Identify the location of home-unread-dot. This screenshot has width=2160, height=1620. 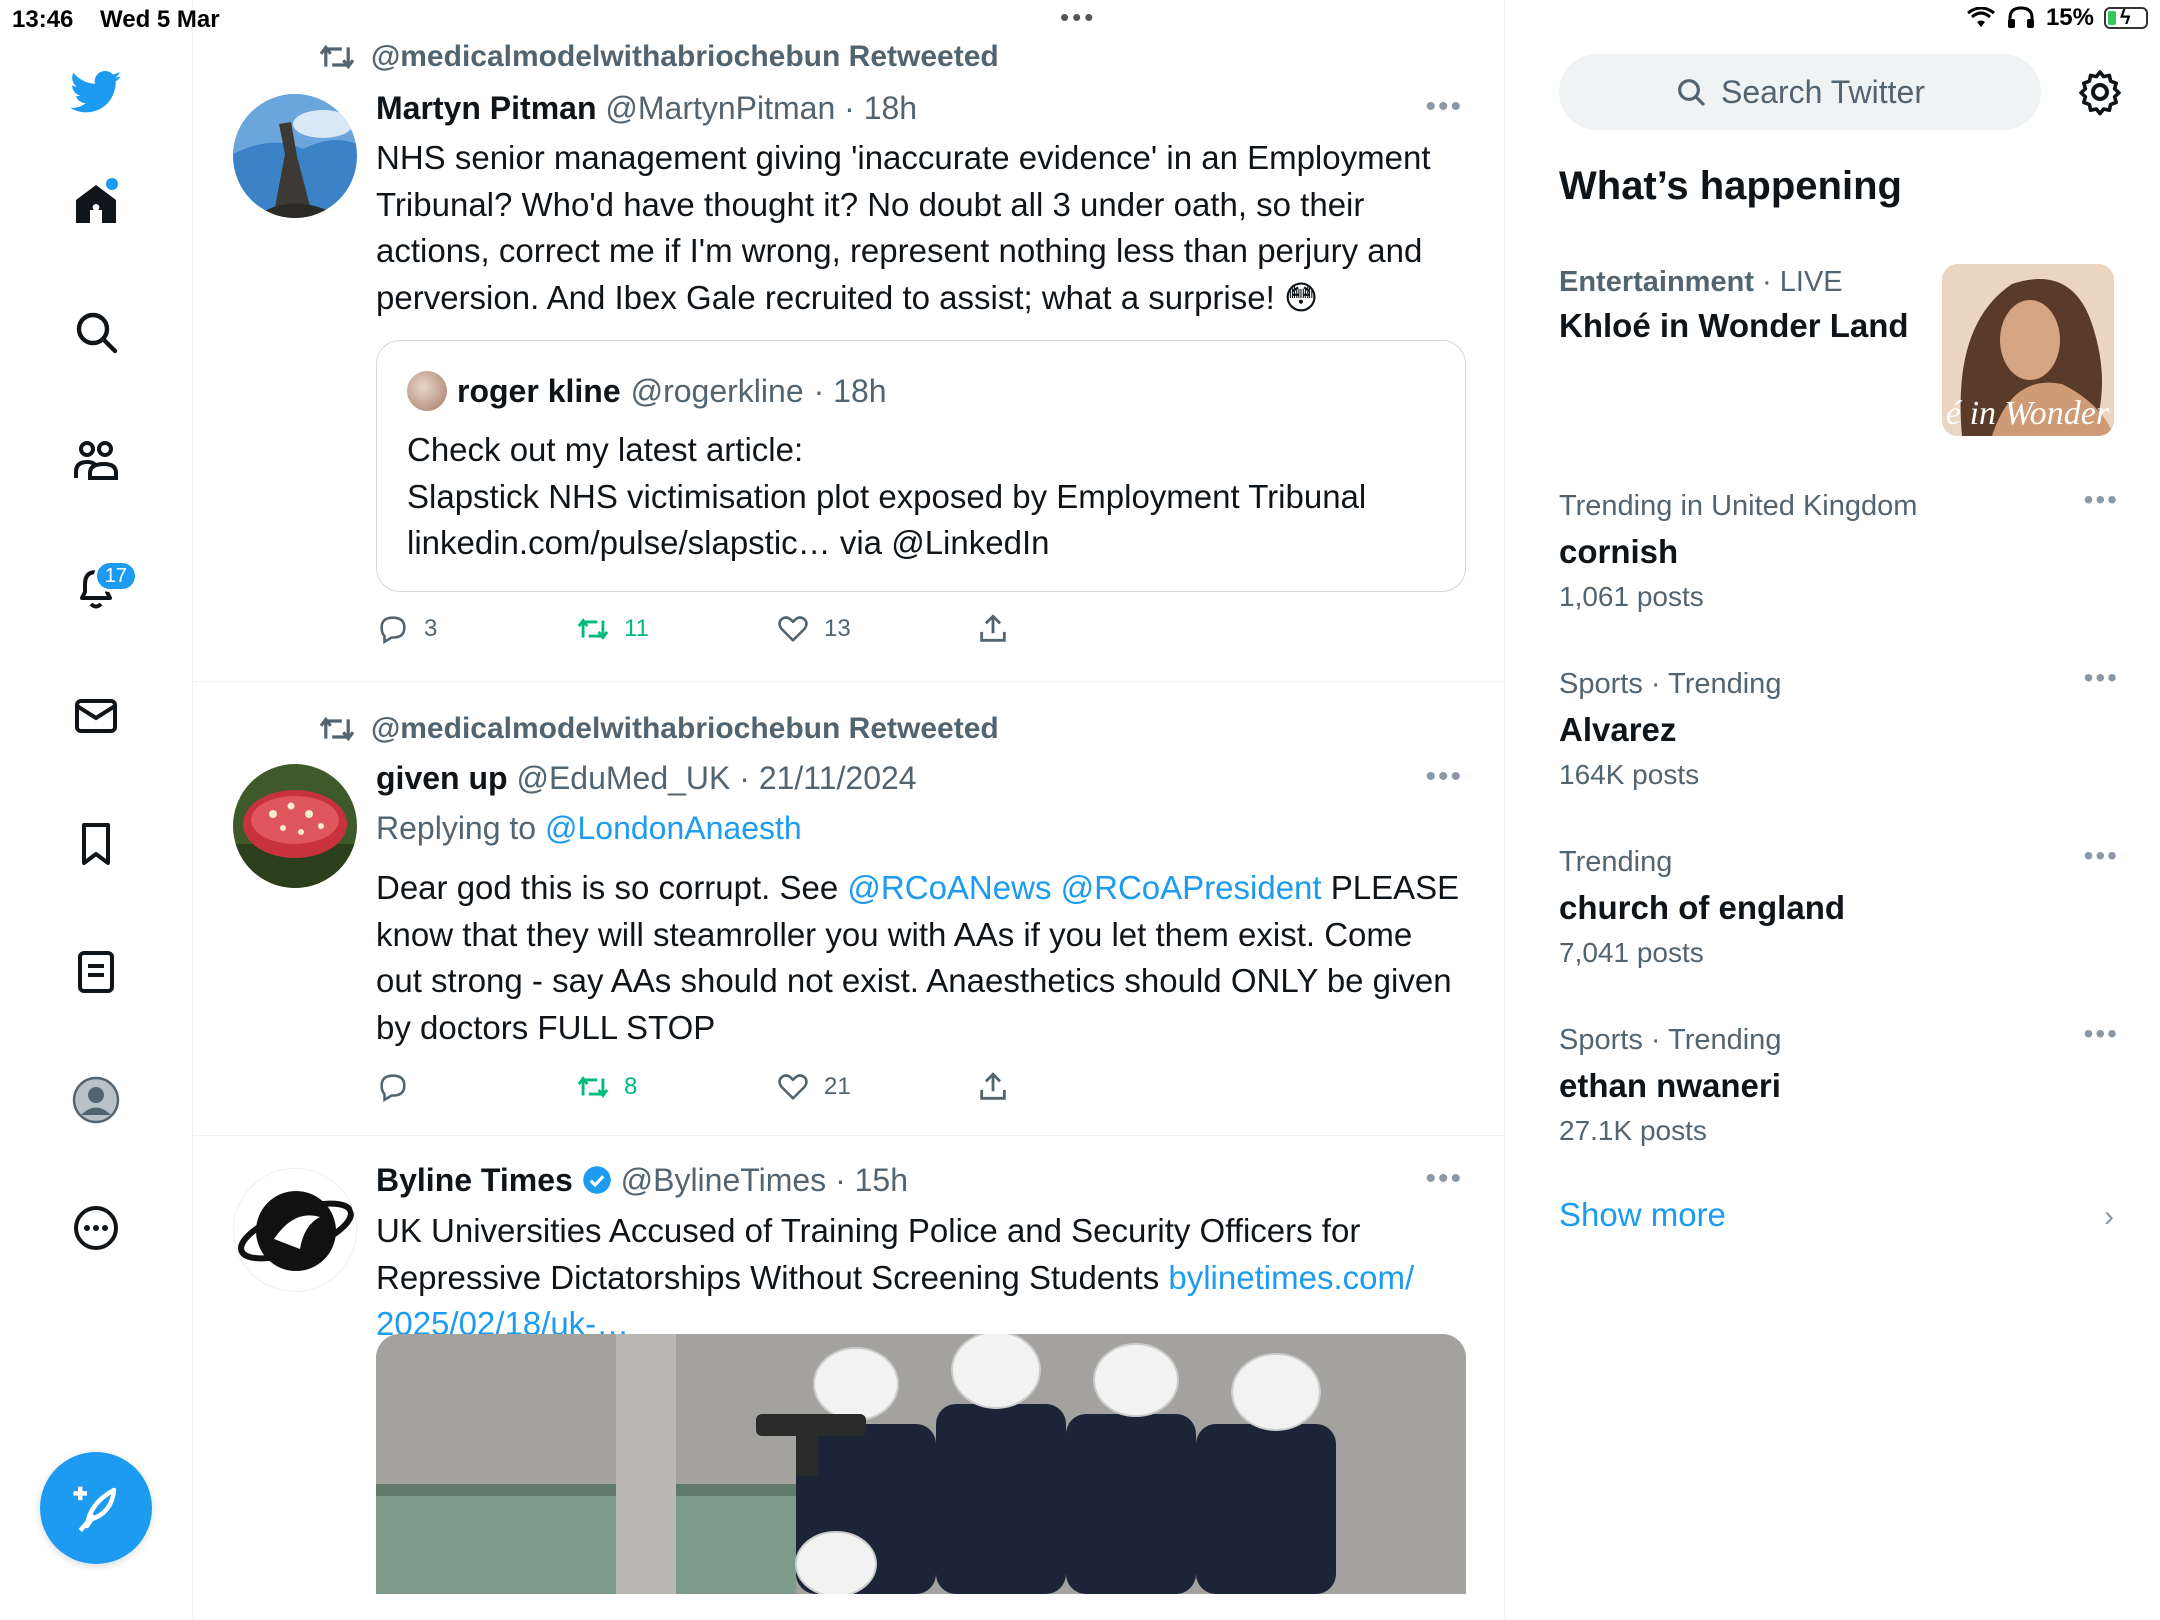
(112, 184).